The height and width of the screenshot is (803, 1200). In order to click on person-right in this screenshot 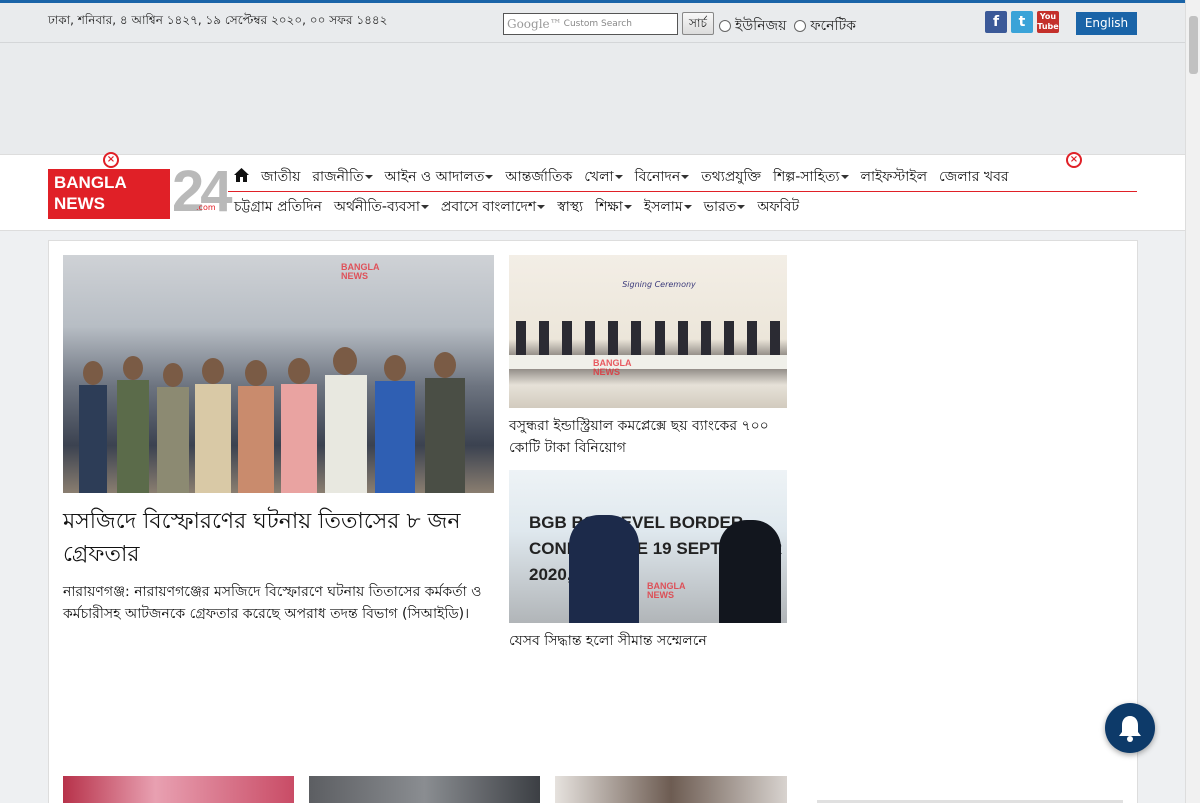, I will do `click(750, 571)`.